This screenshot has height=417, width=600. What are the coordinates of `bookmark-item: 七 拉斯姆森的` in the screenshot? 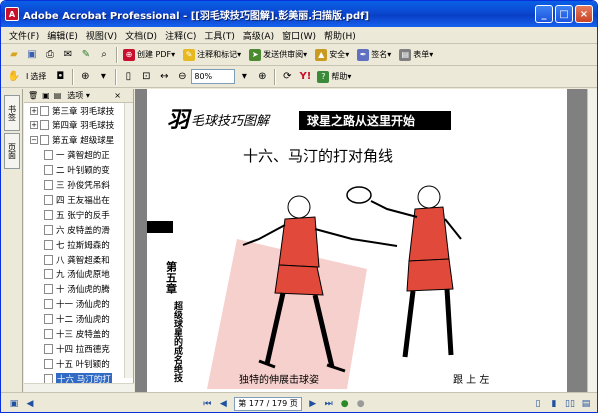 It's located at (77, 244).